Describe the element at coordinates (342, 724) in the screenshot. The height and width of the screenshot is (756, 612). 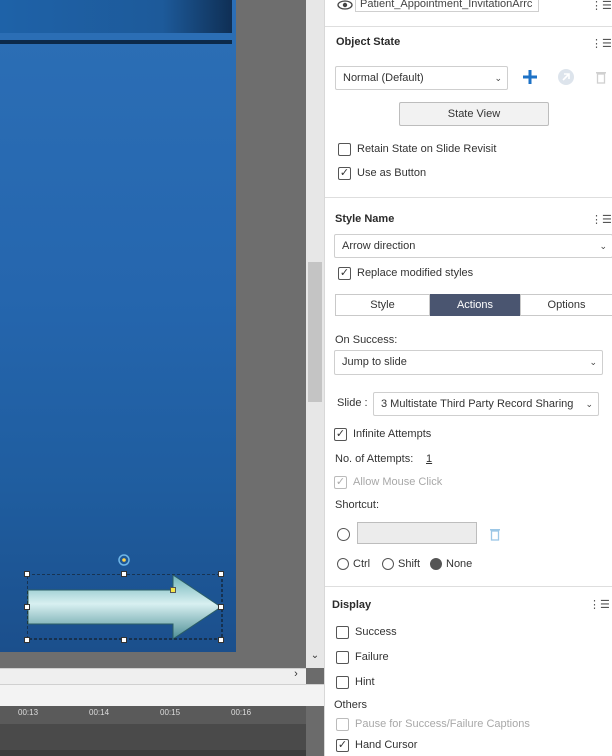
I see `pause-captions-checkbox` at that location.